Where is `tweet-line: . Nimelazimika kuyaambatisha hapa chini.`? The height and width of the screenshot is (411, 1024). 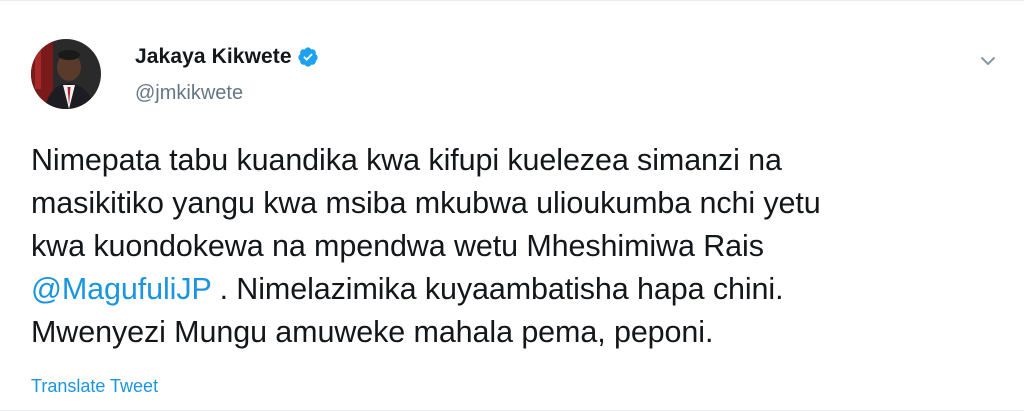 tweet-line: . Nimelazimika kuyaambatisha hapa chini. is located at coordinates (501, 289).